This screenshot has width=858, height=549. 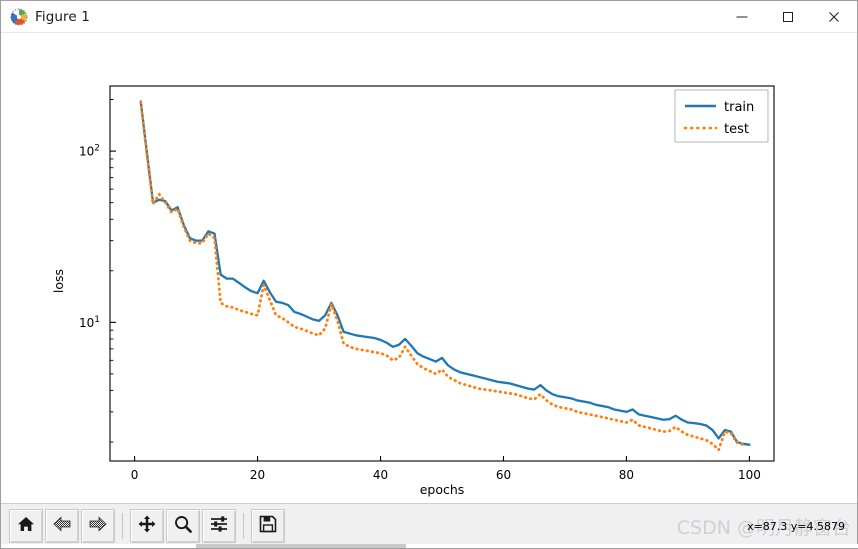 I want to click on x-axis-label: epochs, so click(x=442, y=489).